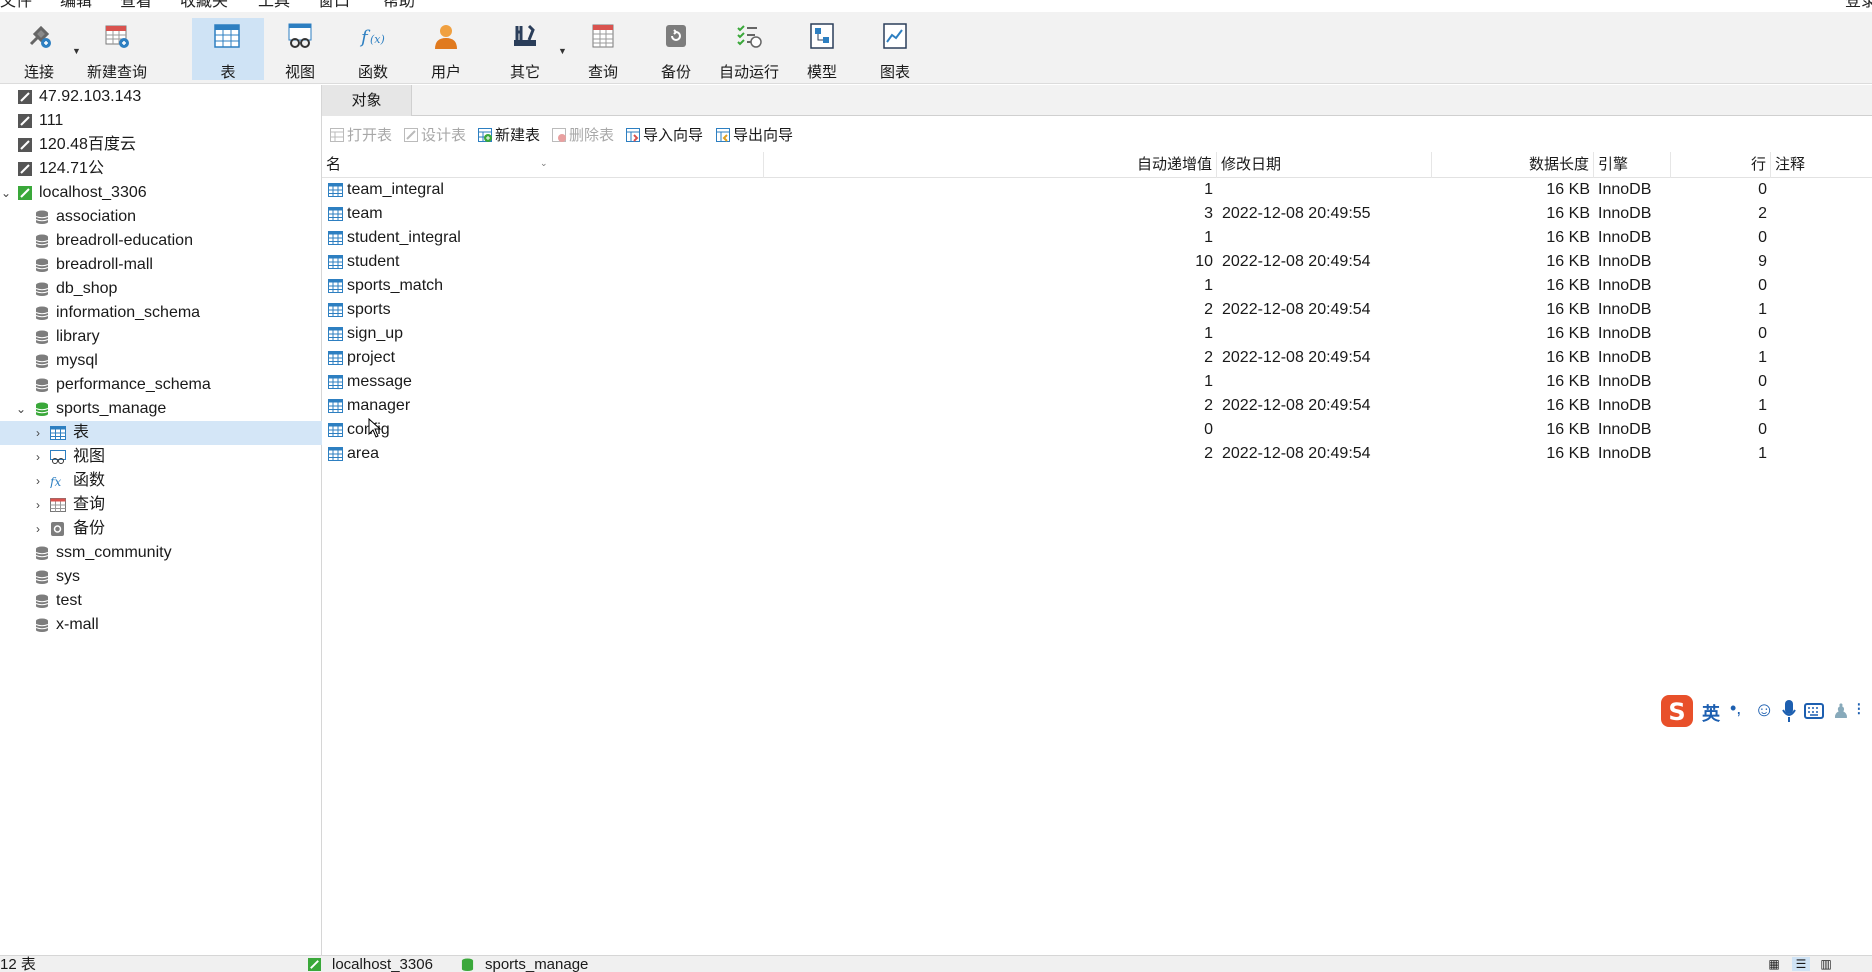 Image resolution: width=1872 pixels, height=972 pixels. What do you see at coordinates (399, 5) in the screenshot?
I see `menu-help: 帮助` at bounding box center [399, 5].